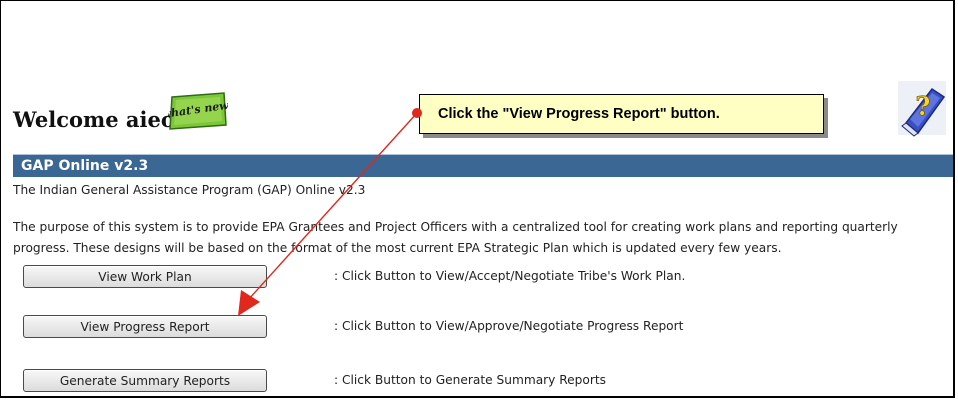 This screenshot has width=958, height=400. What do you see at coordinates (101, 119) in the screenshot?
I see `welcome-heading: Welcome aieo1` at bounding box center [101, 119].